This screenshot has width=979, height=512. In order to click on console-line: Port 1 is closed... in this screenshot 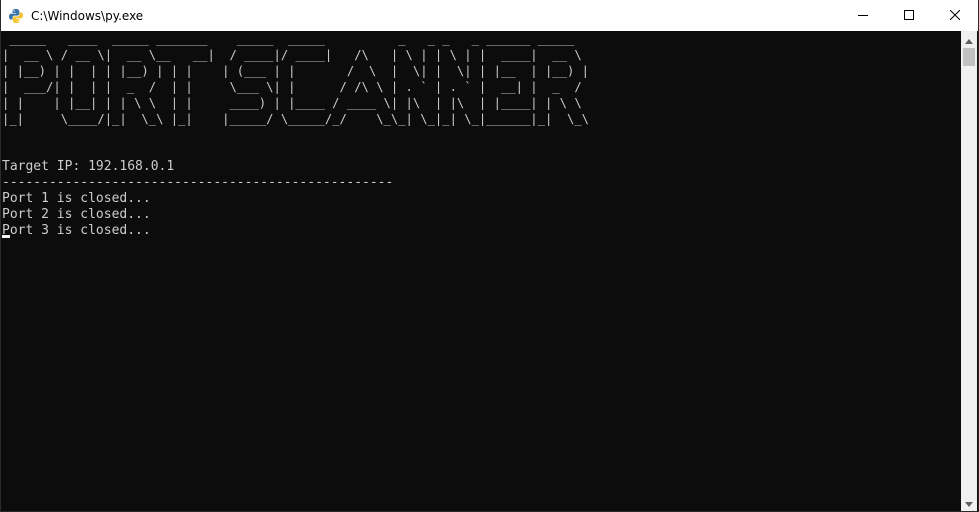, I will do `click(76, 198)`.